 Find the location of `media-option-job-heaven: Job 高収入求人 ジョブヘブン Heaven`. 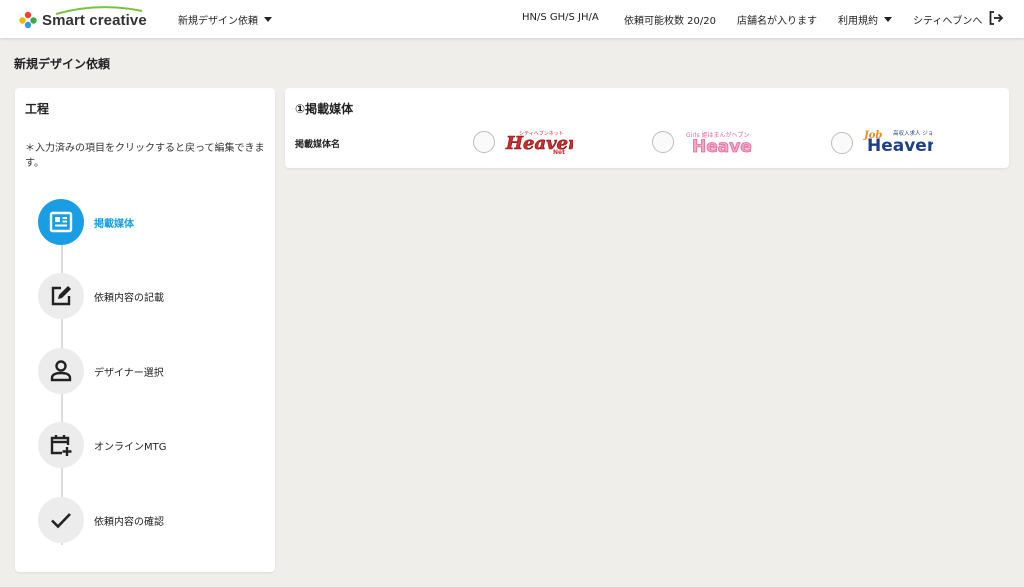

media-option-job-heaven: Job 高収入求人 ジョブヘブン Heaven is located at coordinates (882, 143).